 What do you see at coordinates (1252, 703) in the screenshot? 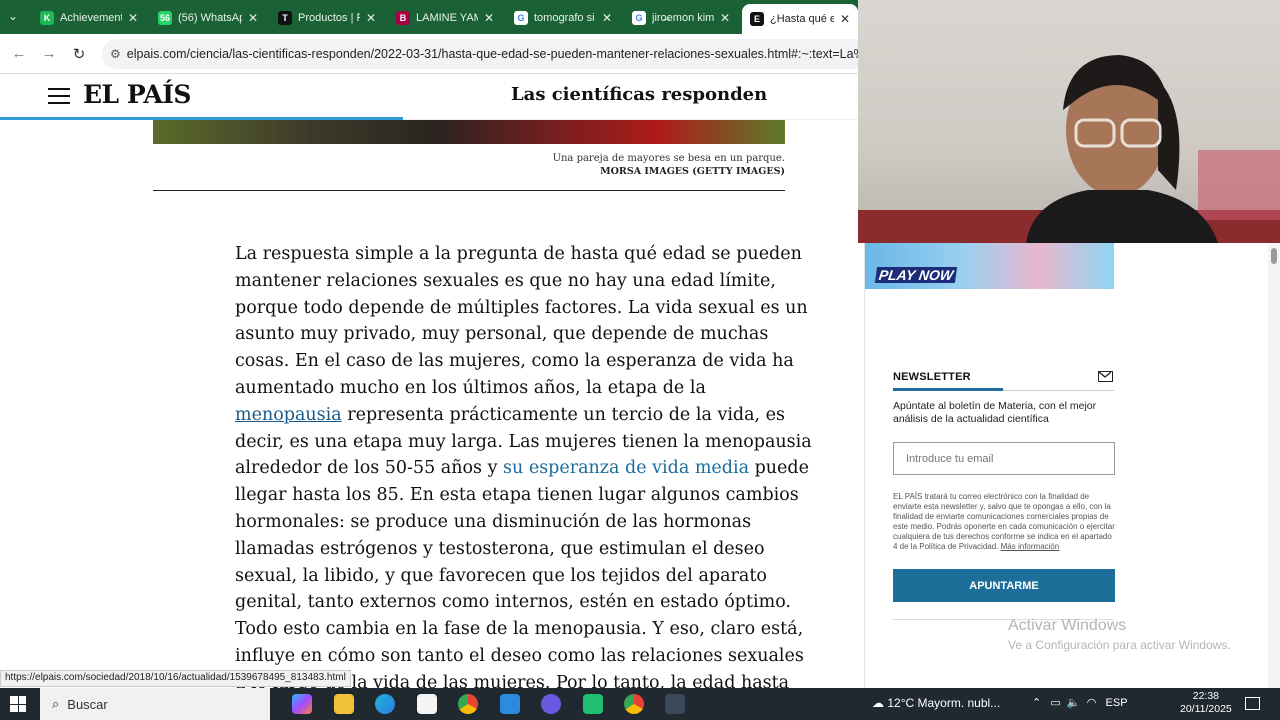
I see `notification-icon` at bounding box center [1252, 703].